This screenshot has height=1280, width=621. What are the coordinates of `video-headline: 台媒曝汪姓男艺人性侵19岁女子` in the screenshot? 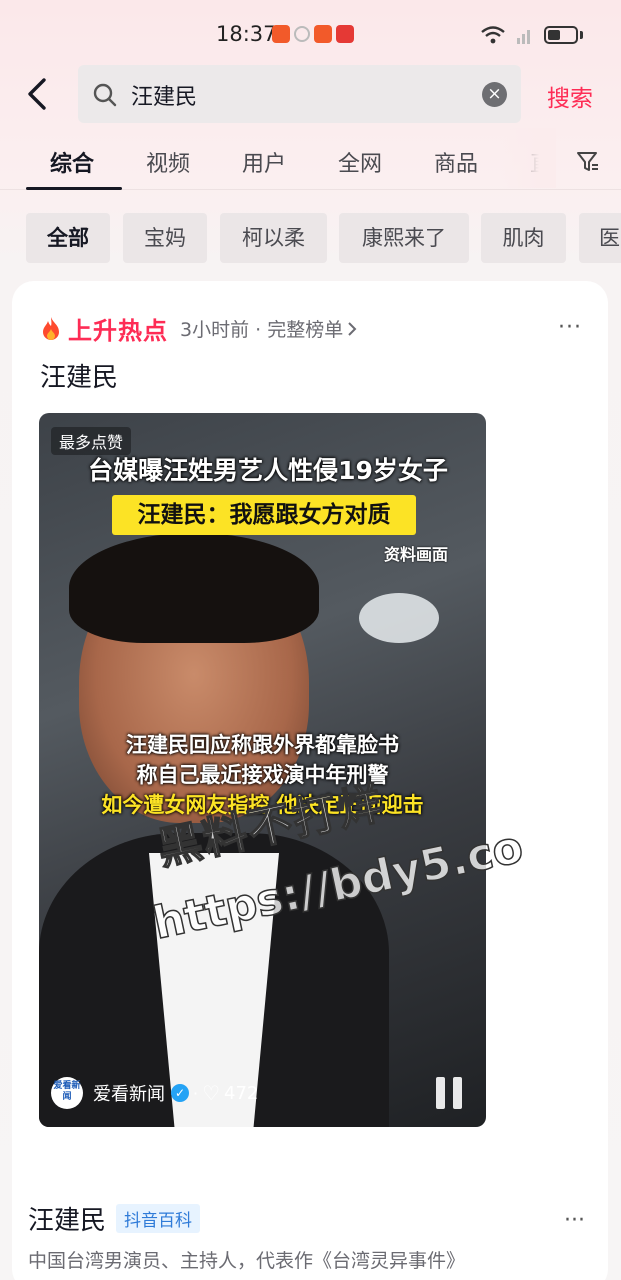 It's located at (268, 470).